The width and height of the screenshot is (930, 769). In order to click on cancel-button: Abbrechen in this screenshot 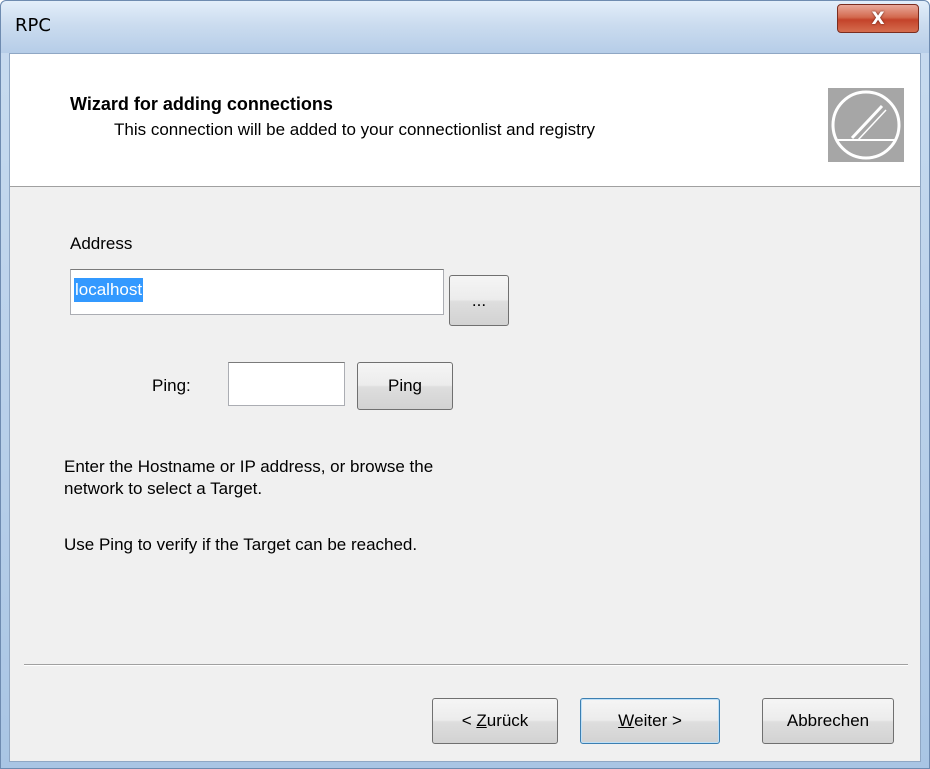, I will do `click(828, 721)`.